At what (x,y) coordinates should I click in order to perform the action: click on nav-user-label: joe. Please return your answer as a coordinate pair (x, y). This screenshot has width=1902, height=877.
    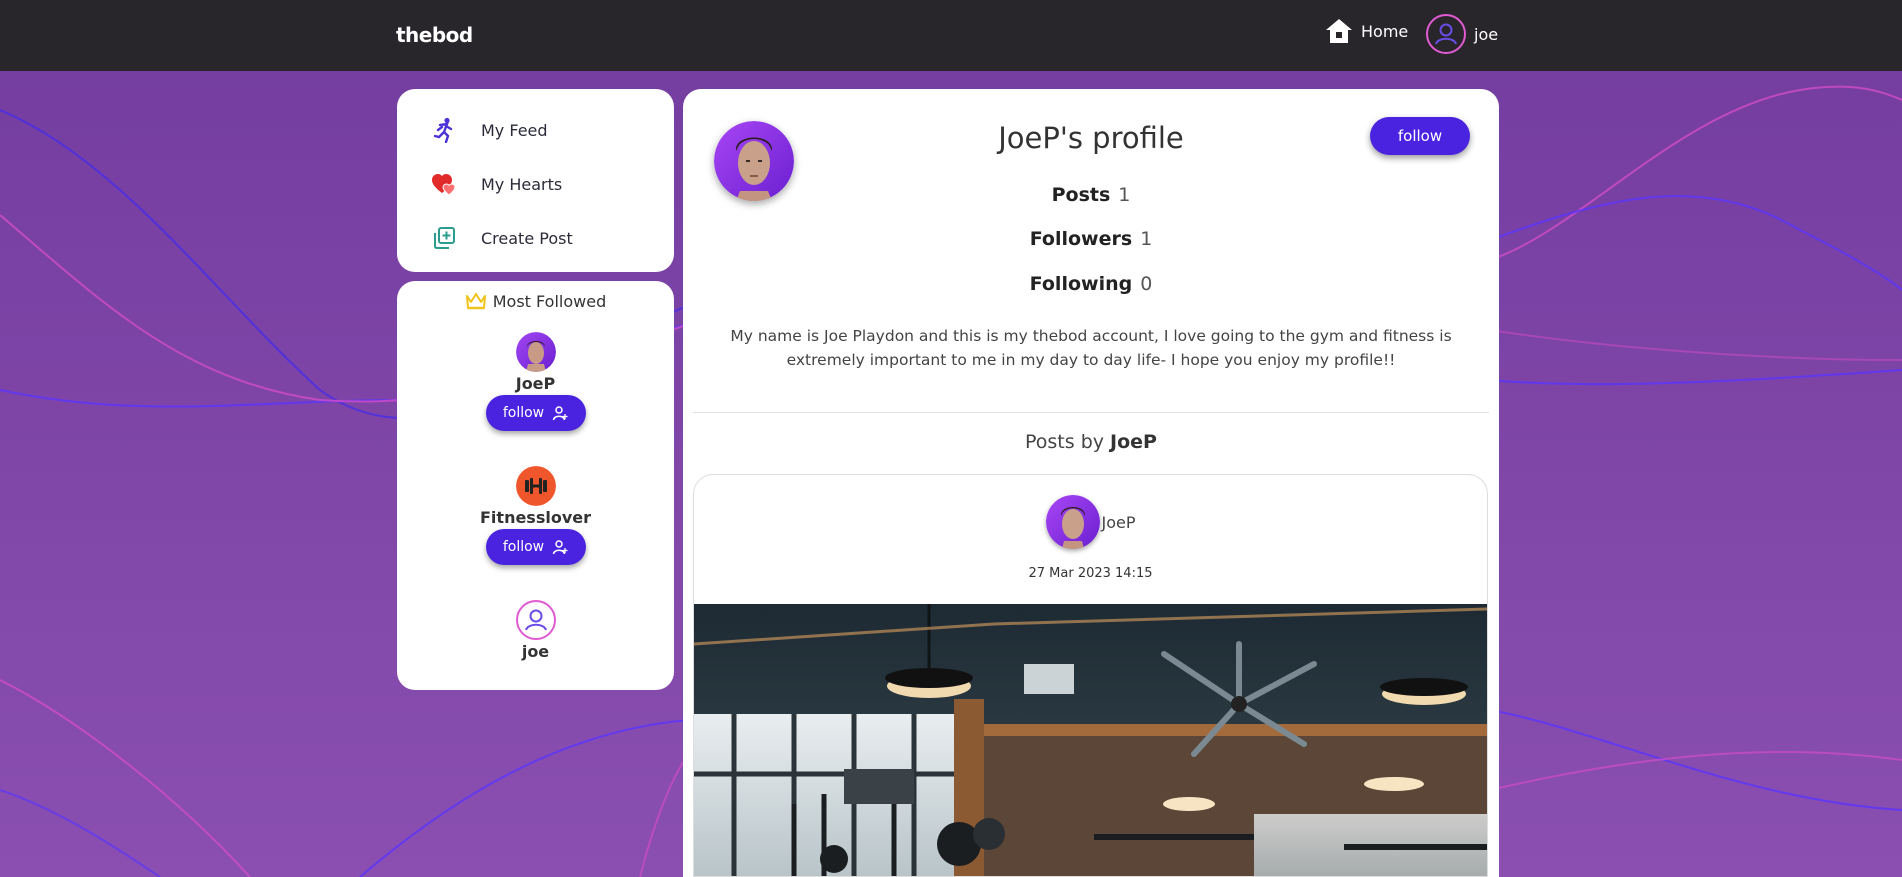
    Looking at the image, I should click on (1486, 34).